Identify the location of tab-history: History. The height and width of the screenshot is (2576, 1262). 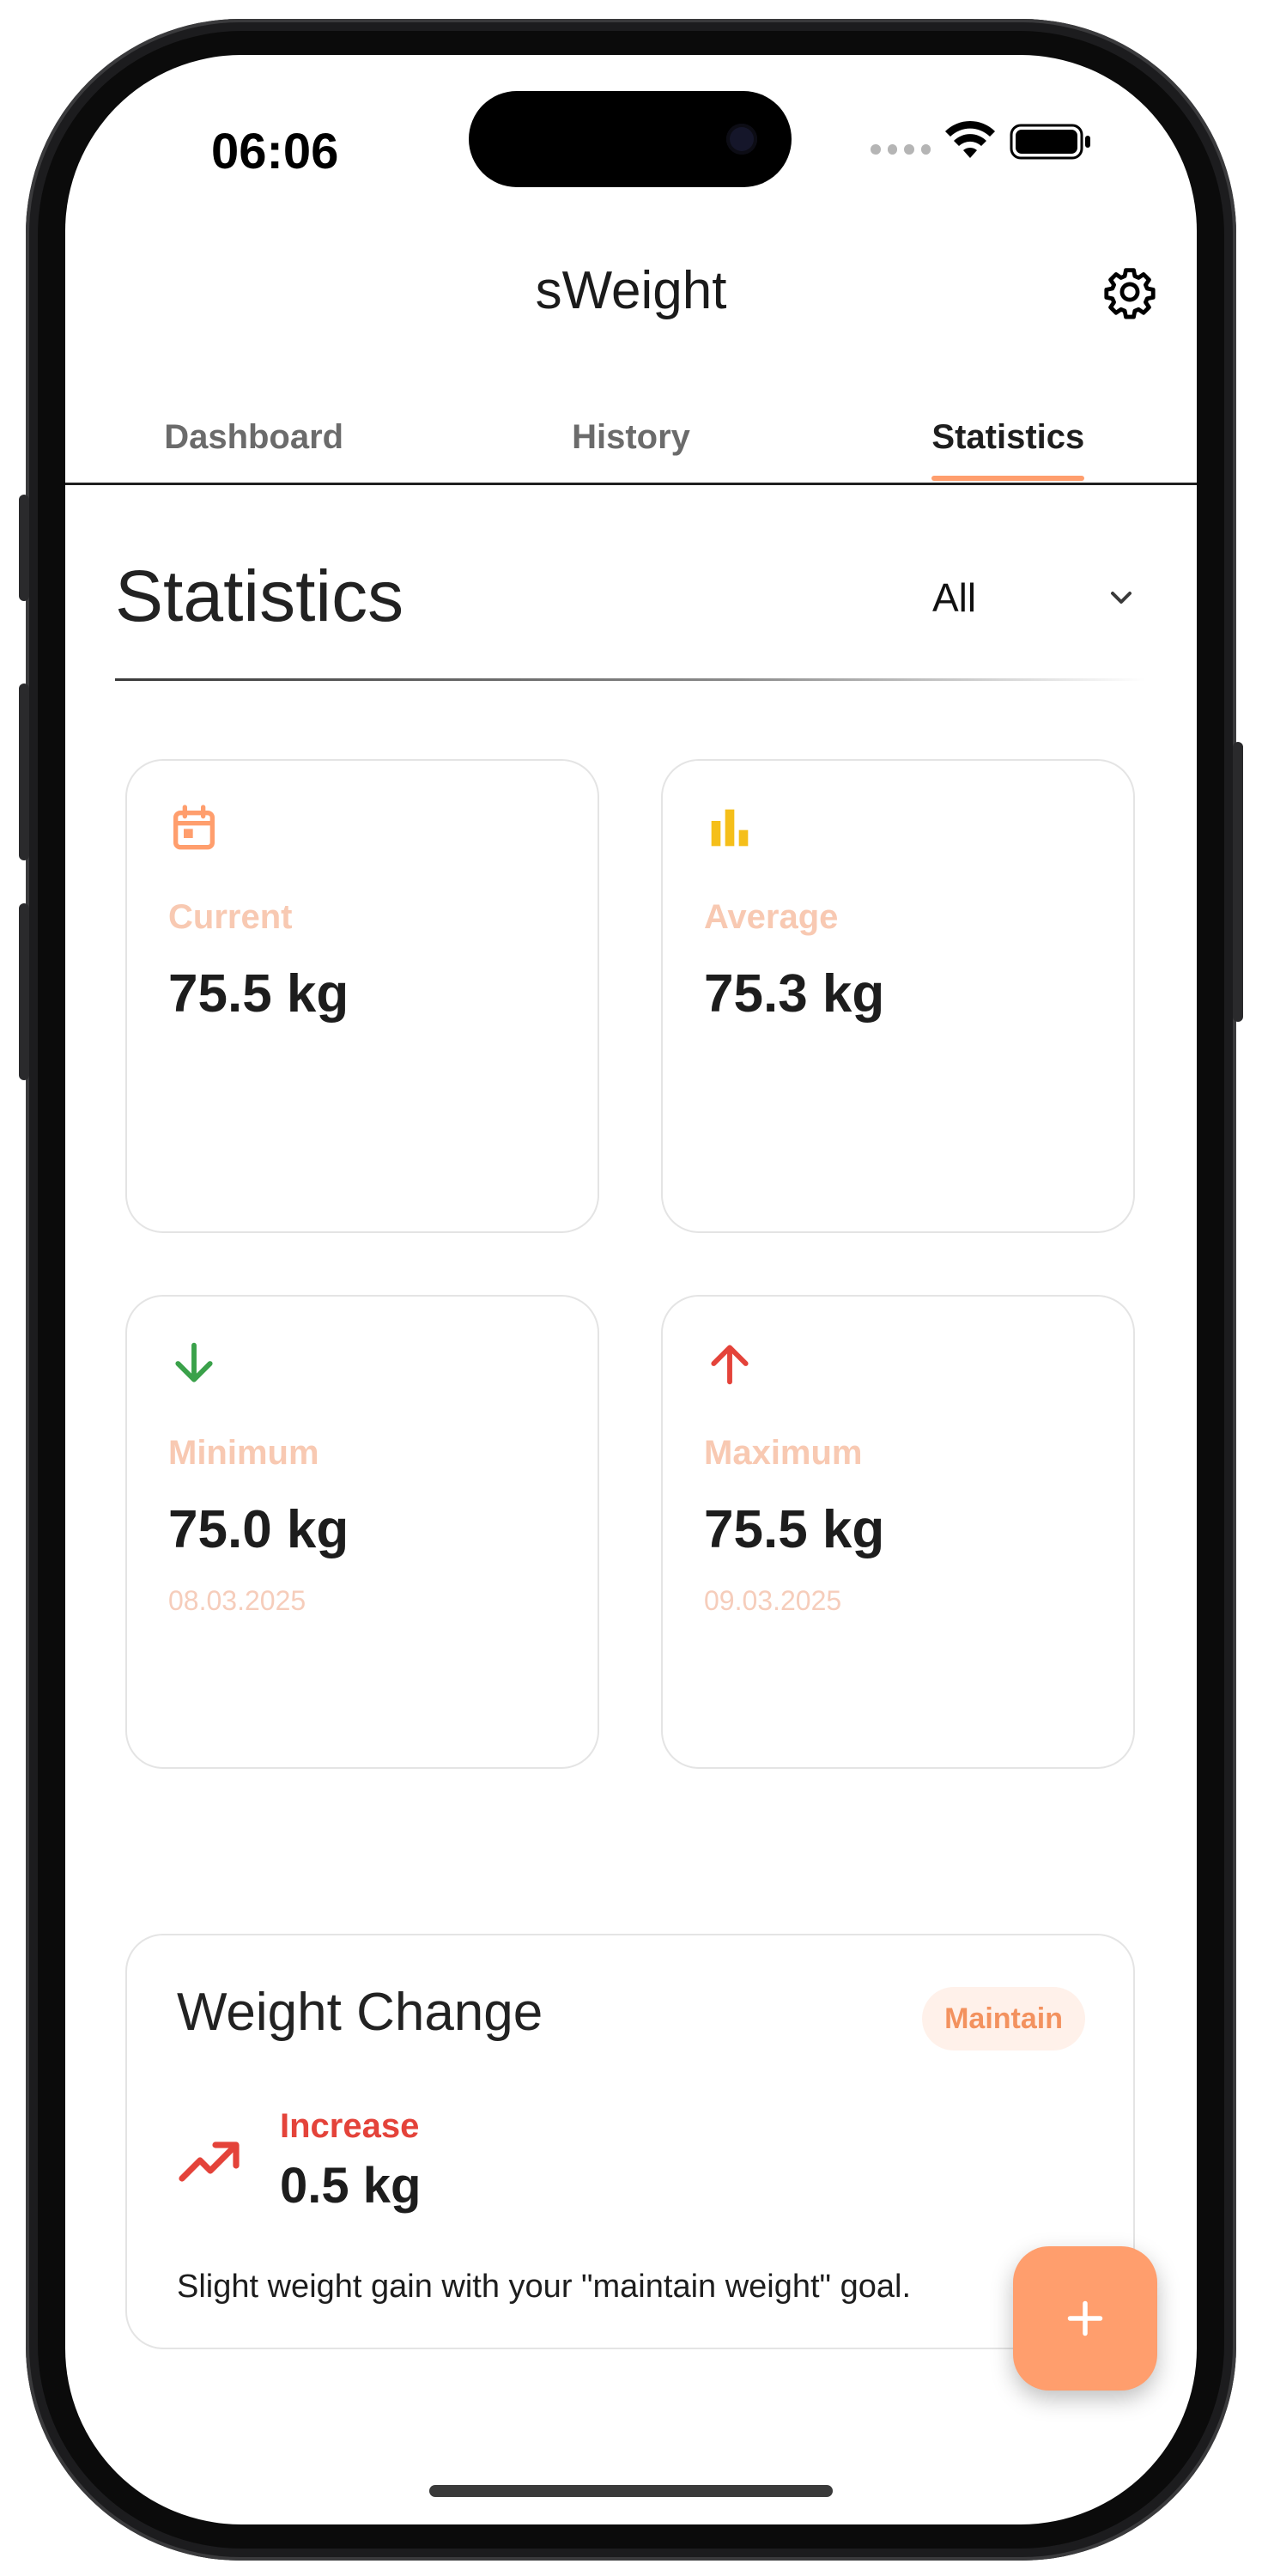
(630, 444).